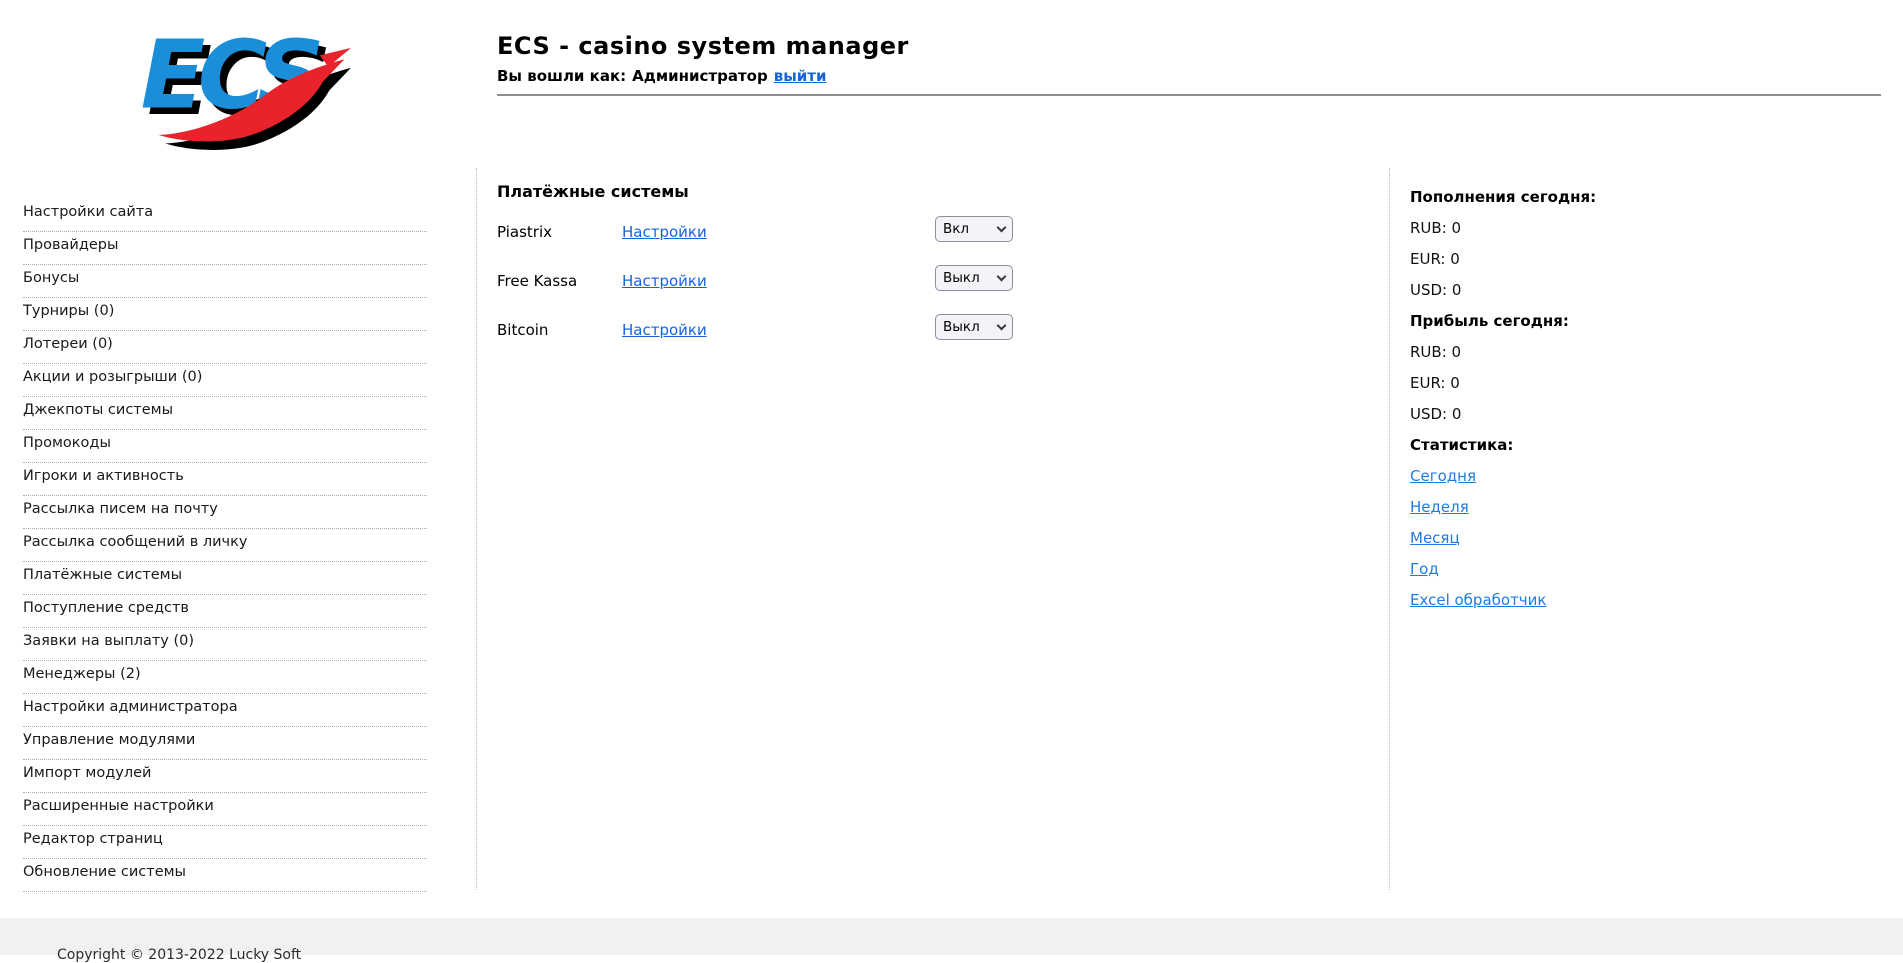 The width and height of the screenshot is (1903, 963). I want to click on main-stats-divider, so click(1389, 529).